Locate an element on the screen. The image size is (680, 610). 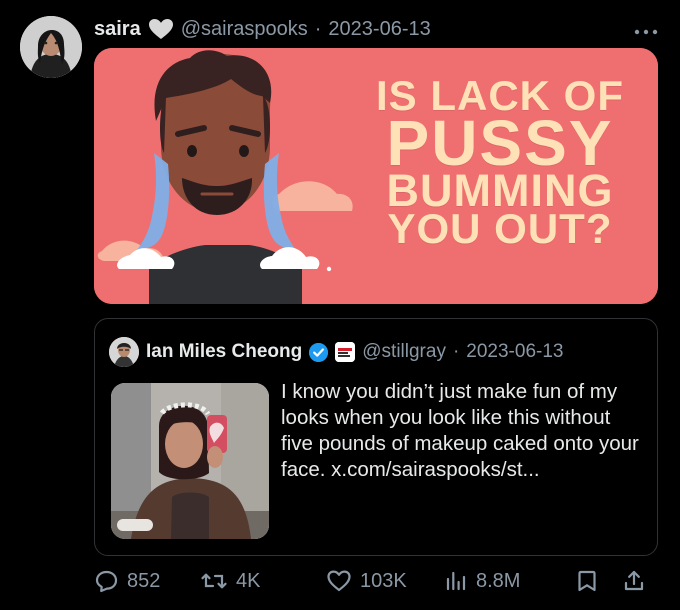
views-icon is located at coordinates (456, 581).